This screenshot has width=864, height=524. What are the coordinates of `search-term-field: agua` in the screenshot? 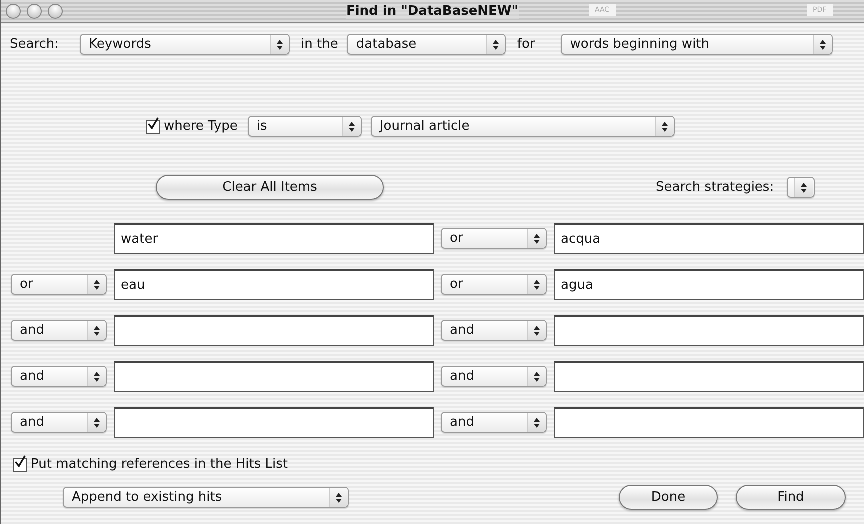 It's located at (709, 284).